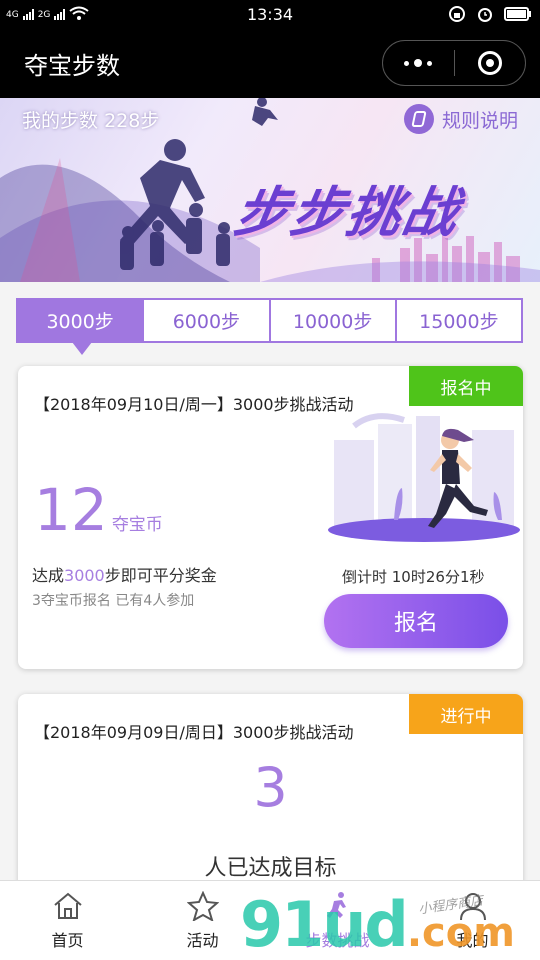 The height and width of the screenshot is (960, 540). I want to click on tab-3000: 3000步, so click(80, 327).